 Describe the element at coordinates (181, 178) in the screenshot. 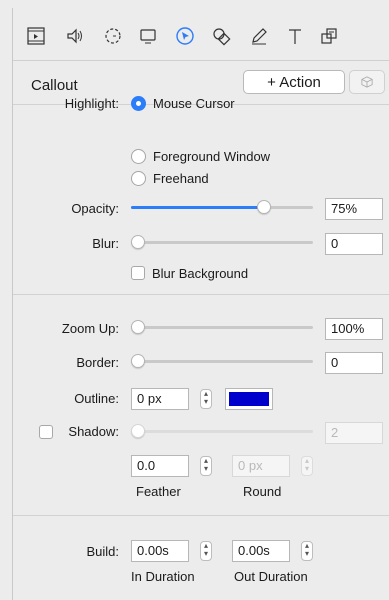

I see `radio-label-freehand: Freehand` at that location.